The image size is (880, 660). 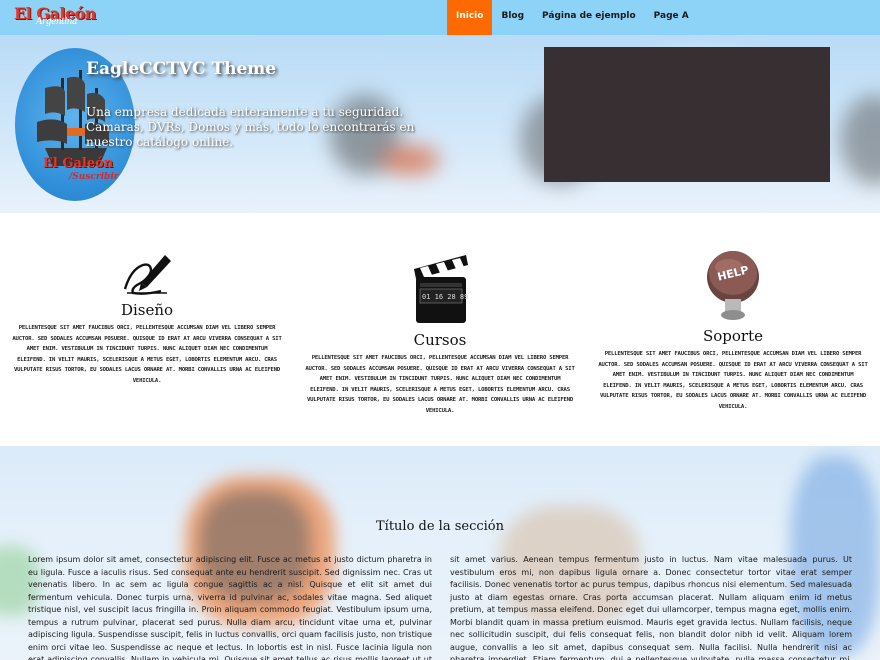 I want to click on help-button-icon: HELP, so click(x=733, y=285).